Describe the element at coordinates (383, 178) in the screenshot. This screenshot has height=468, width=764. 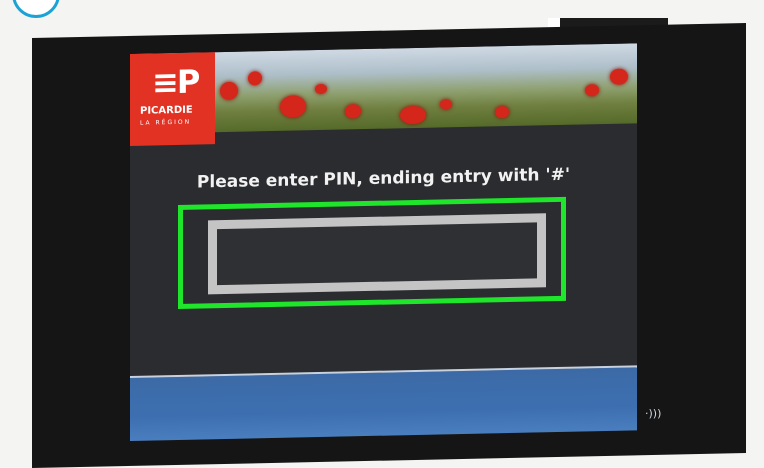
I see `pin-prompt: Please enter PIN, ending entry with '#'` at that location.